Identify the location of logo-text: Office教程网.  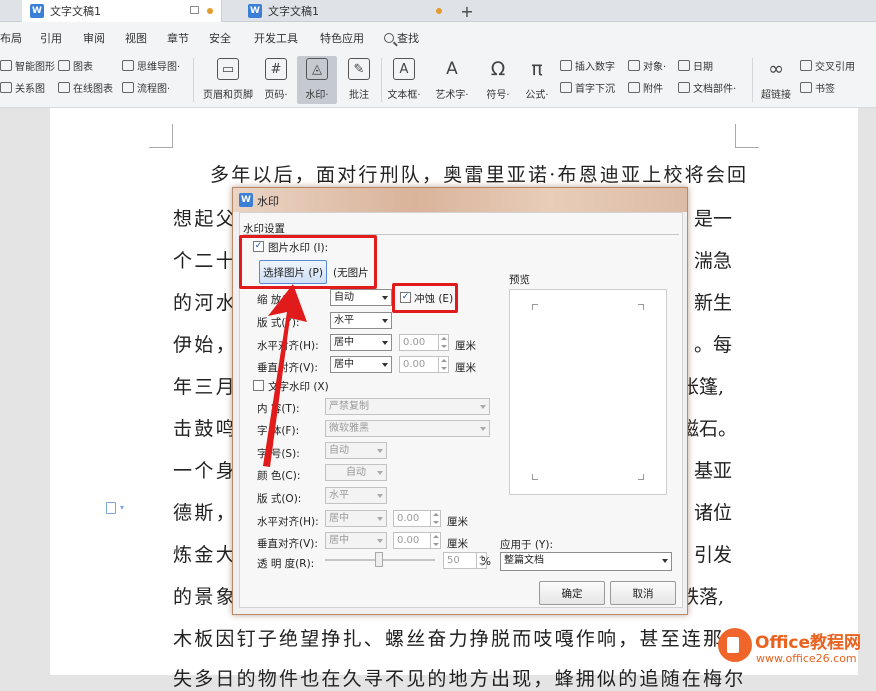
(808, 643).